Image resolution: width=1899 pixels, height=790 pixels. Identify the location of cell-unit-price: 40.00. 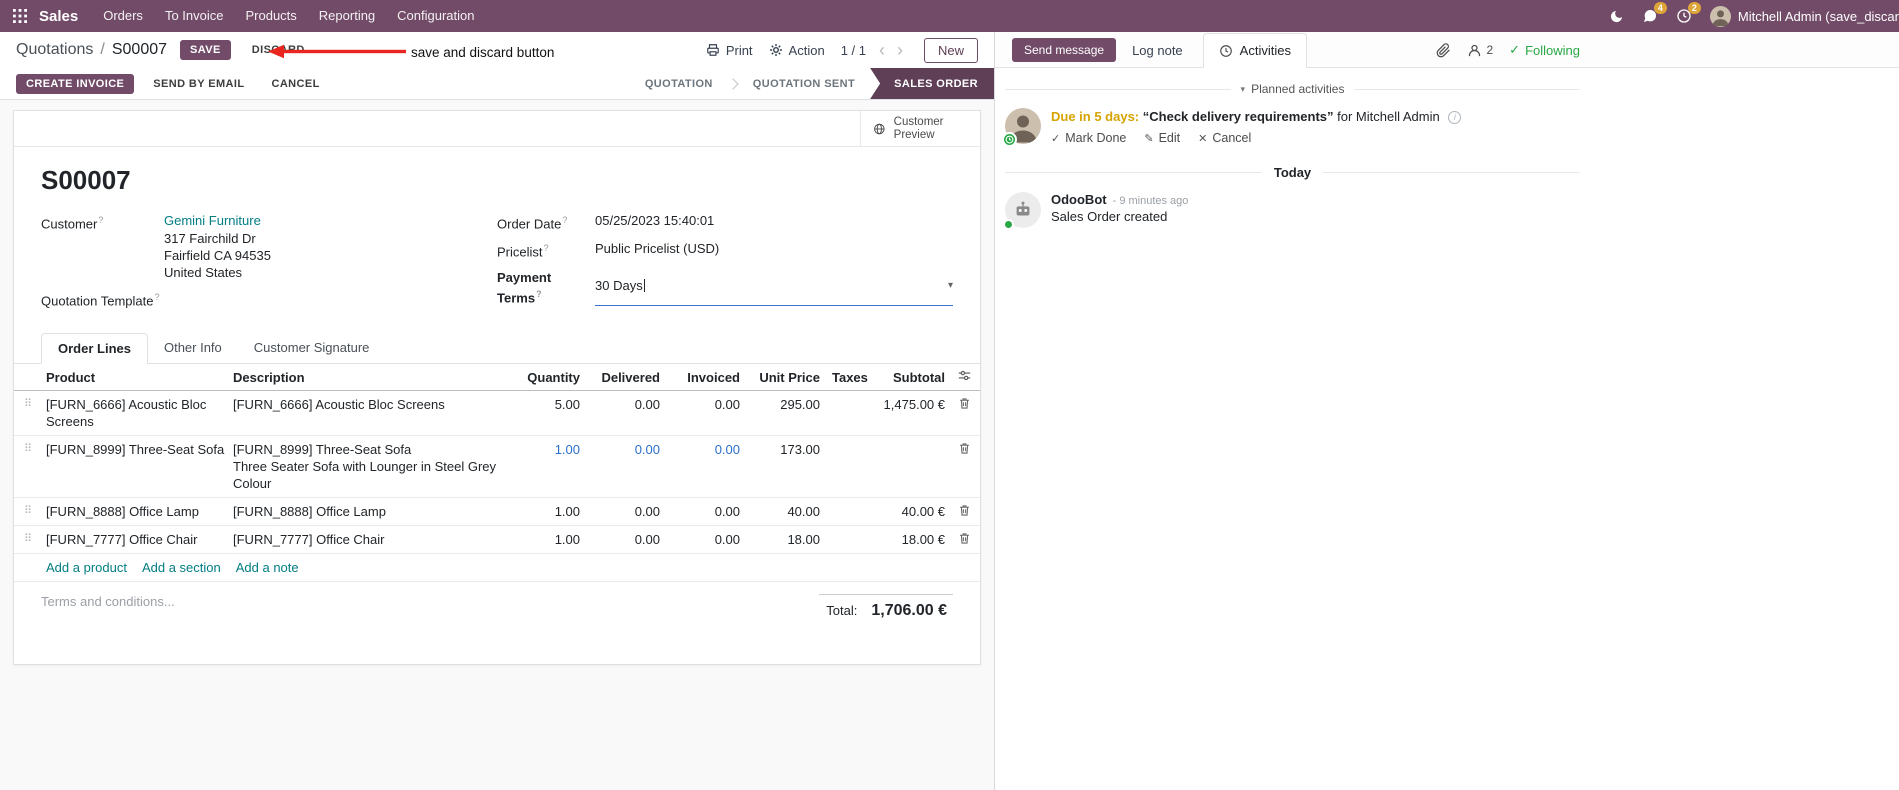
(784, 511).